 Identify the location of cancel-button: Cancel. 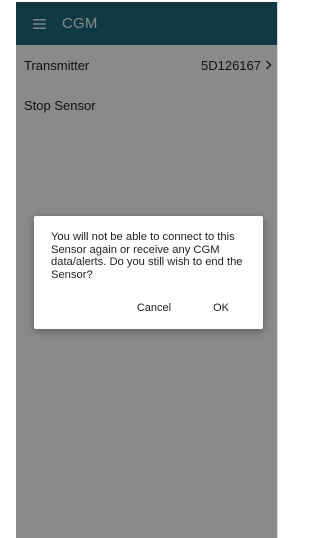
(154, 308).